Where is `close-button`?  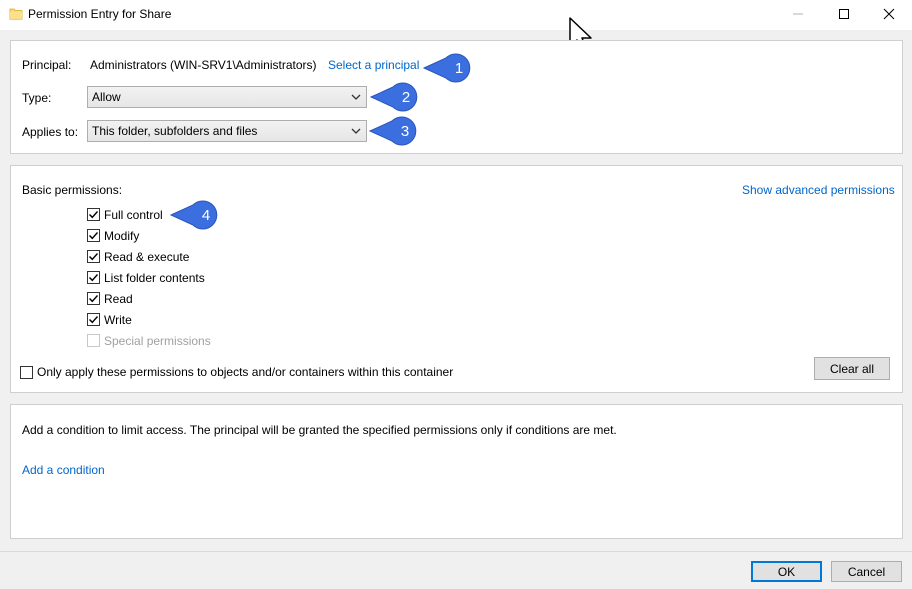
close-button is located at coordinates (889, 14).